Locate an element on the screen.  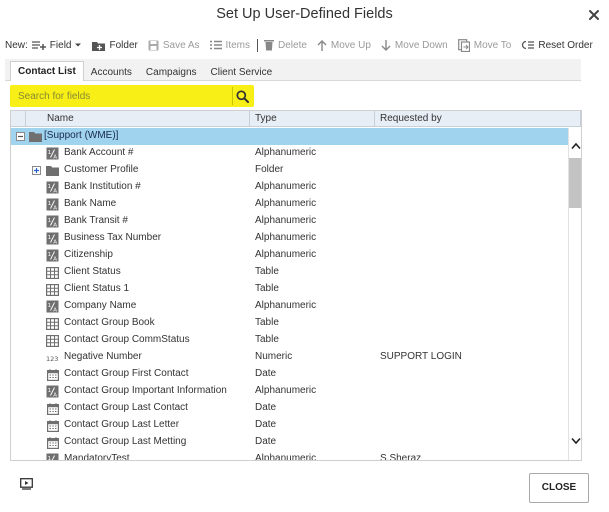
tab-campaigns: Campaigns is located at coordinates (171, 72).